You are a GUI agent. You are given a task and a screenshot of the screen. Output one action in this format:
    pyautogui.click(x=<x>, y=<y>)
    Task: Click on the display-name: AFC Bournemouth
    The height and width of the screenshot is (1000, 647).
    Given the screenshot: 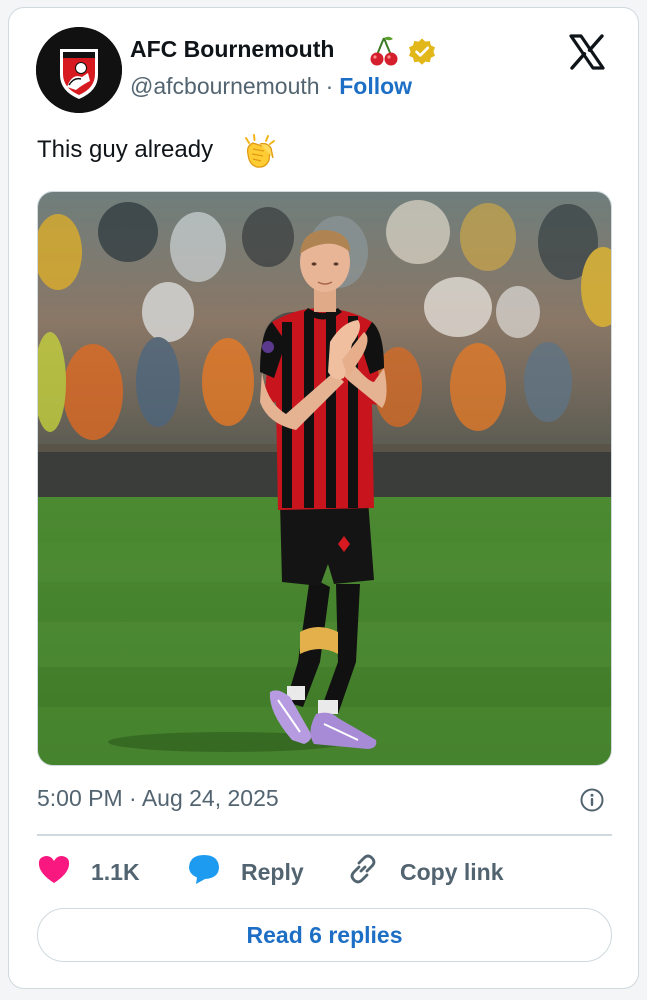 What is the action you would take?
    pyautogui.click(x=232, y=49)
    